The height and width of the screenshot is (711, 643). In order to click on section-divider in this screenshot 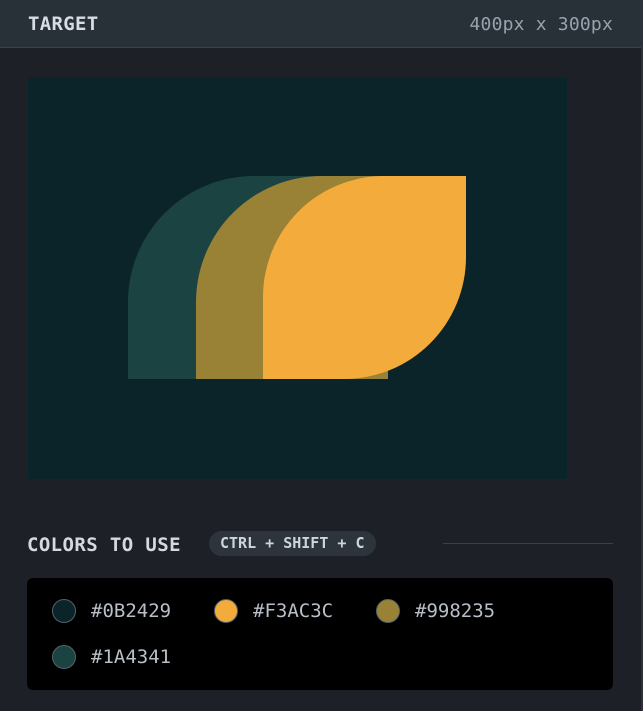, I will do `click(528, 543)`.